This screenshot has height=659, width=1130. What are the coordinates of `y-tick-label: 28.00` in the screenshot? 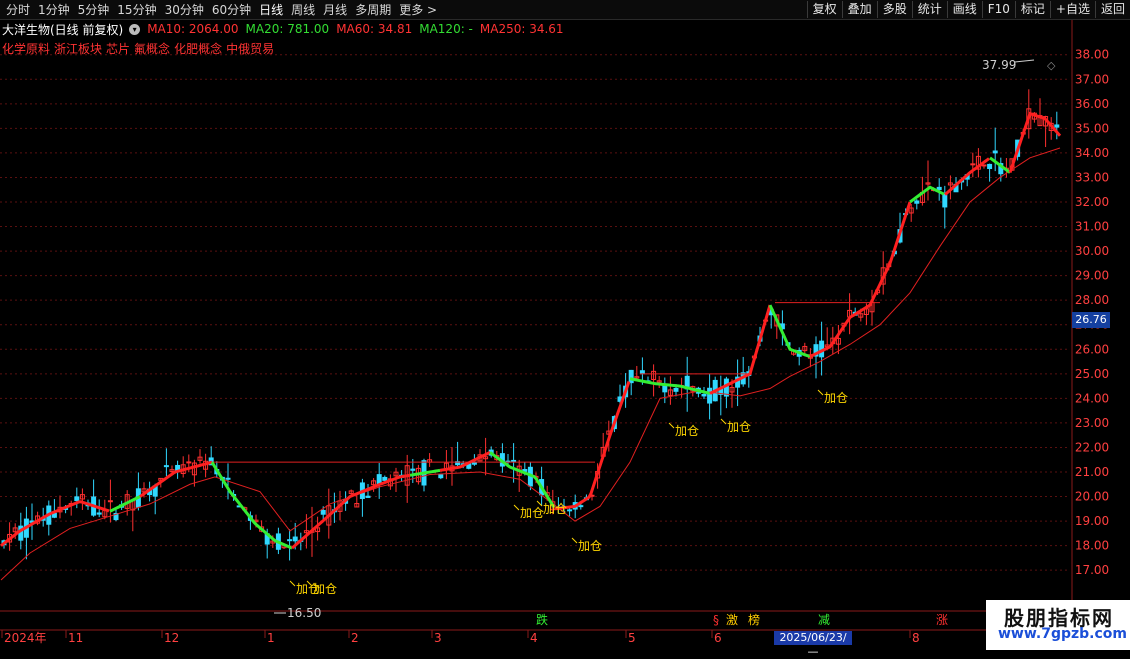 It's located at (1092, 300).